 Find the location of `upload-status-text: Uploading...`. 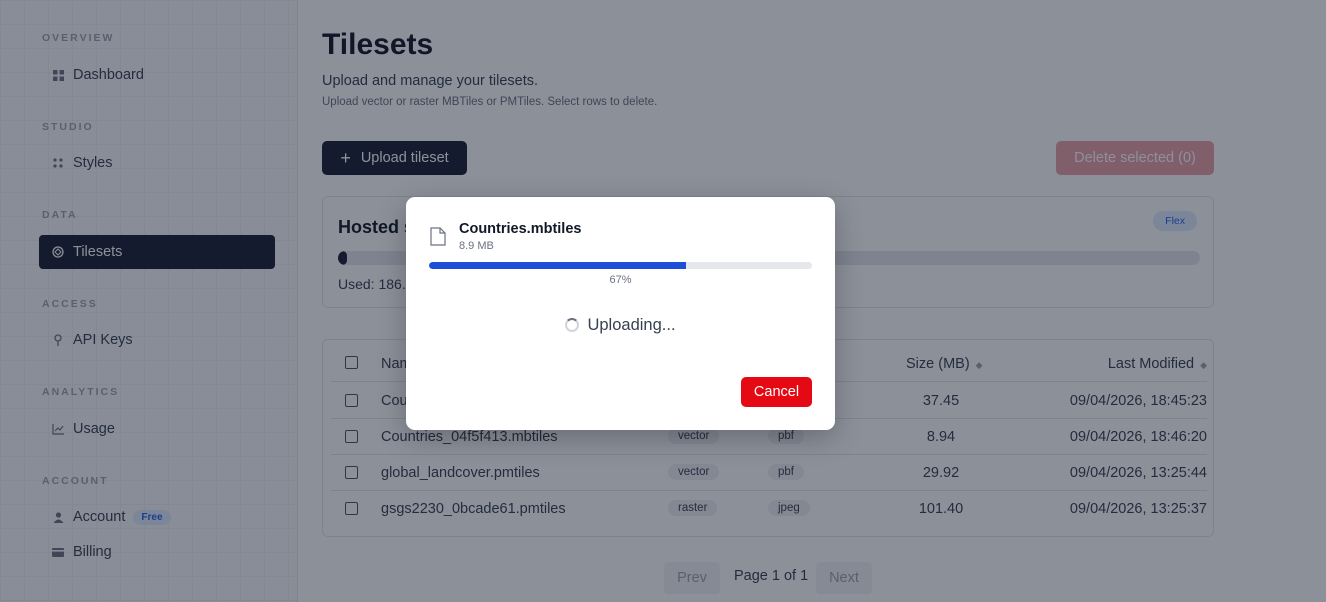

upload-status-text: Uploading... is located at coordinates (631, 325).